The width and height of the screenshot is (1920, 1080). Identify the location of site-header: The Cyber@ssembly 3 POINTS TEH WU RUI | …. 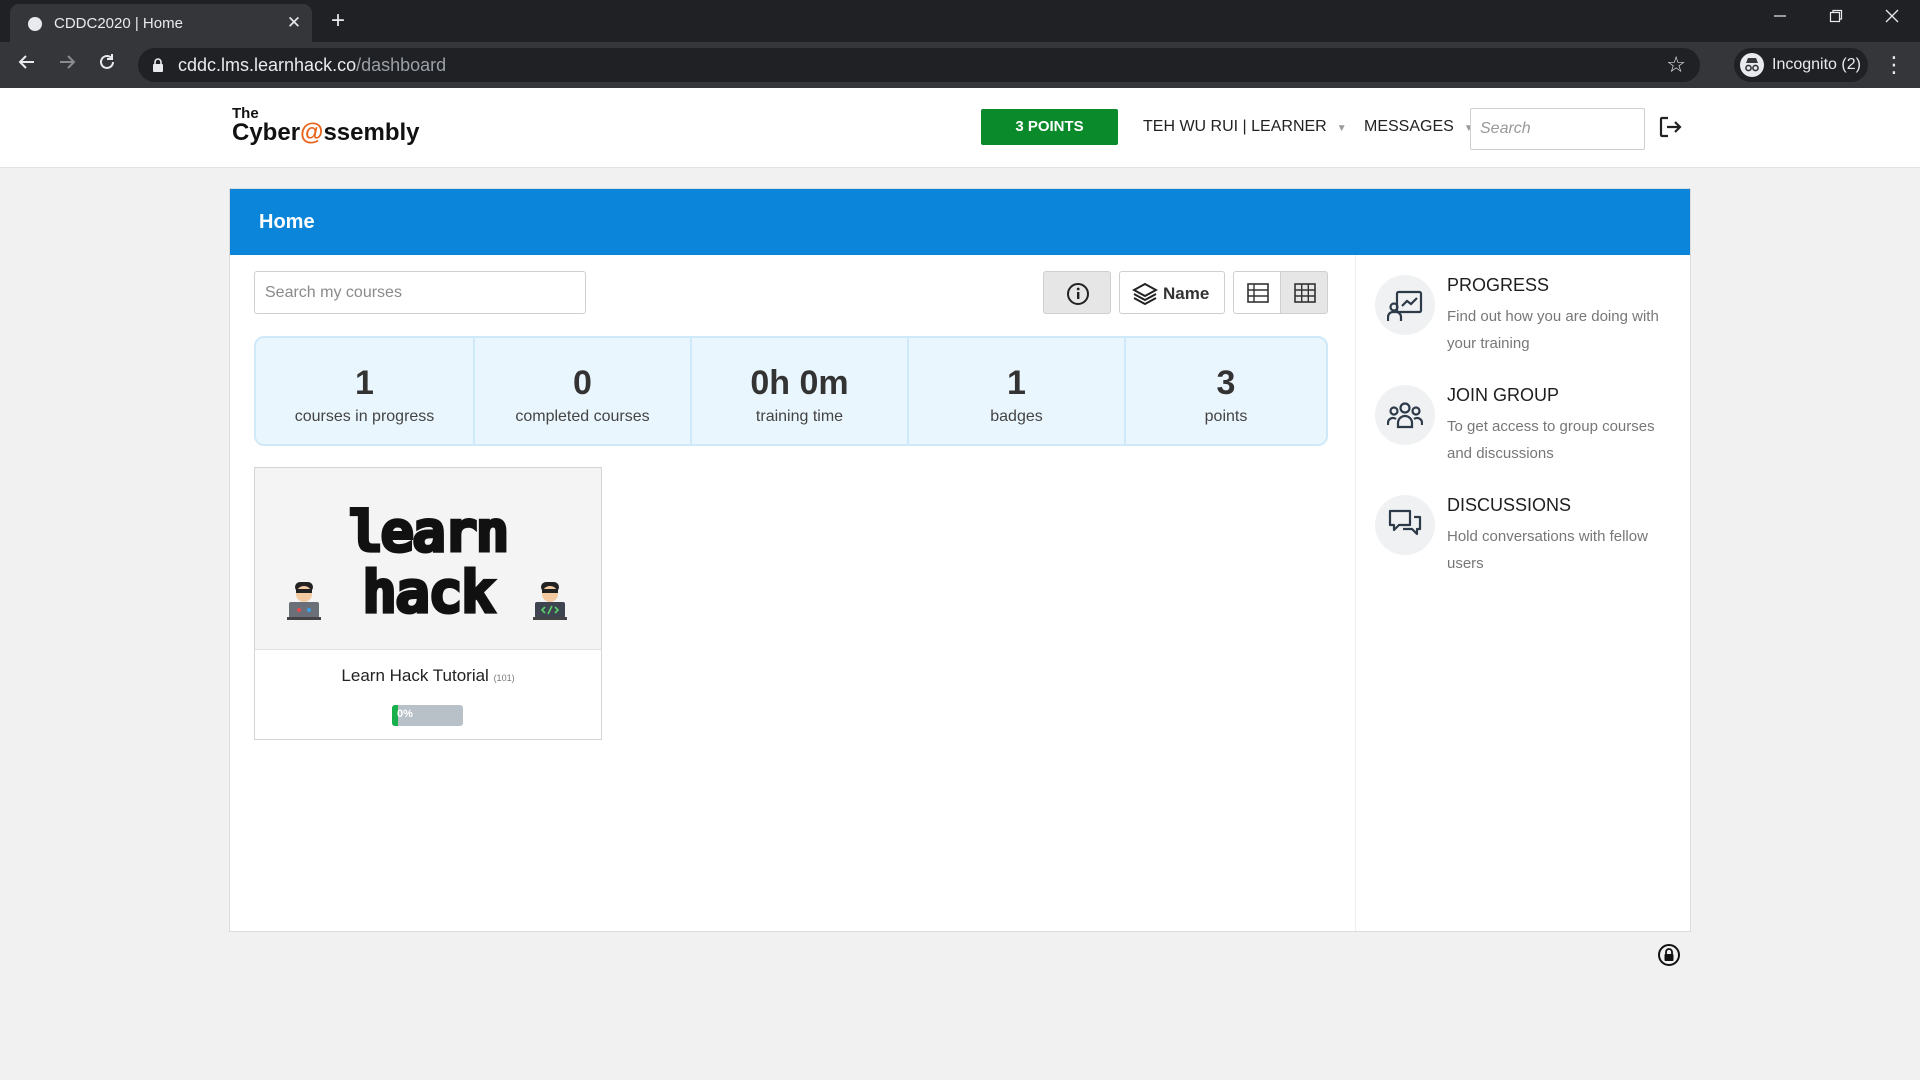
(960, 128).